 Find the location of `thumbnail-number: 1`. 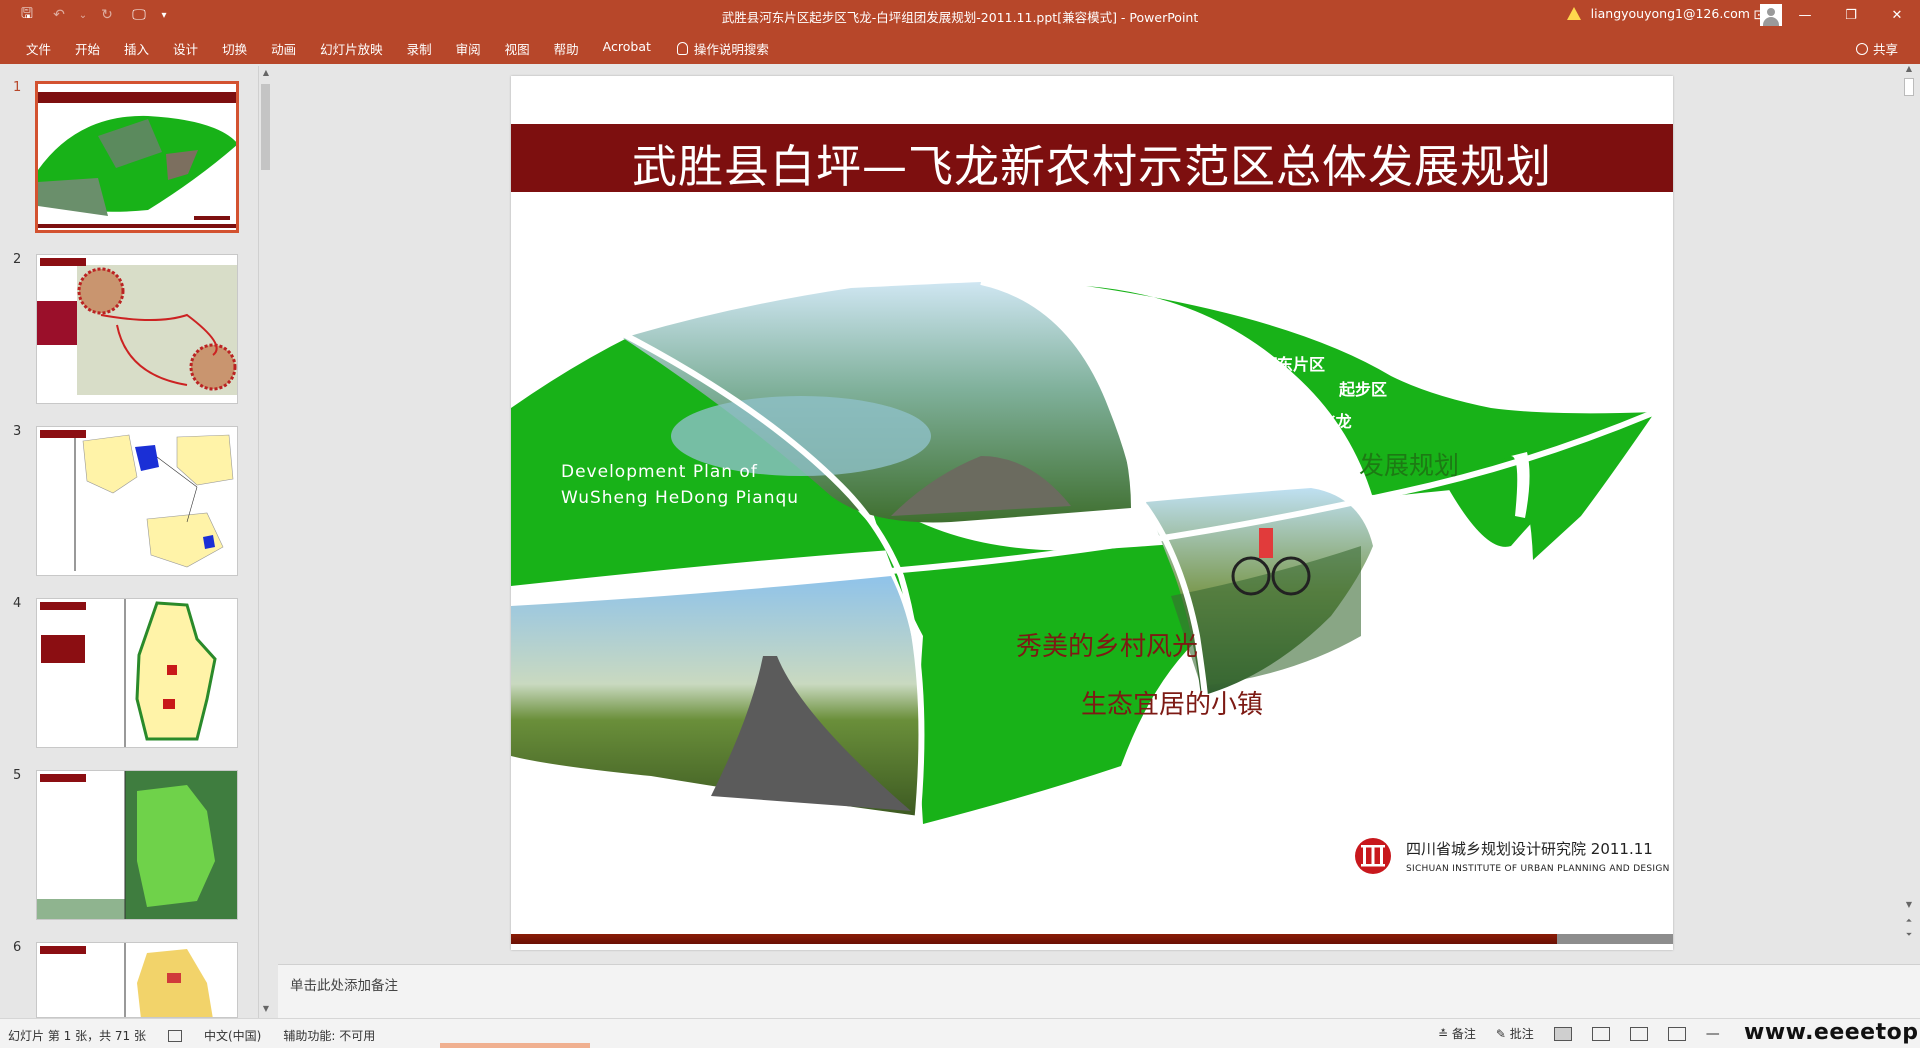

thumbnail-number: 1 is located at coordinates (17, 87).